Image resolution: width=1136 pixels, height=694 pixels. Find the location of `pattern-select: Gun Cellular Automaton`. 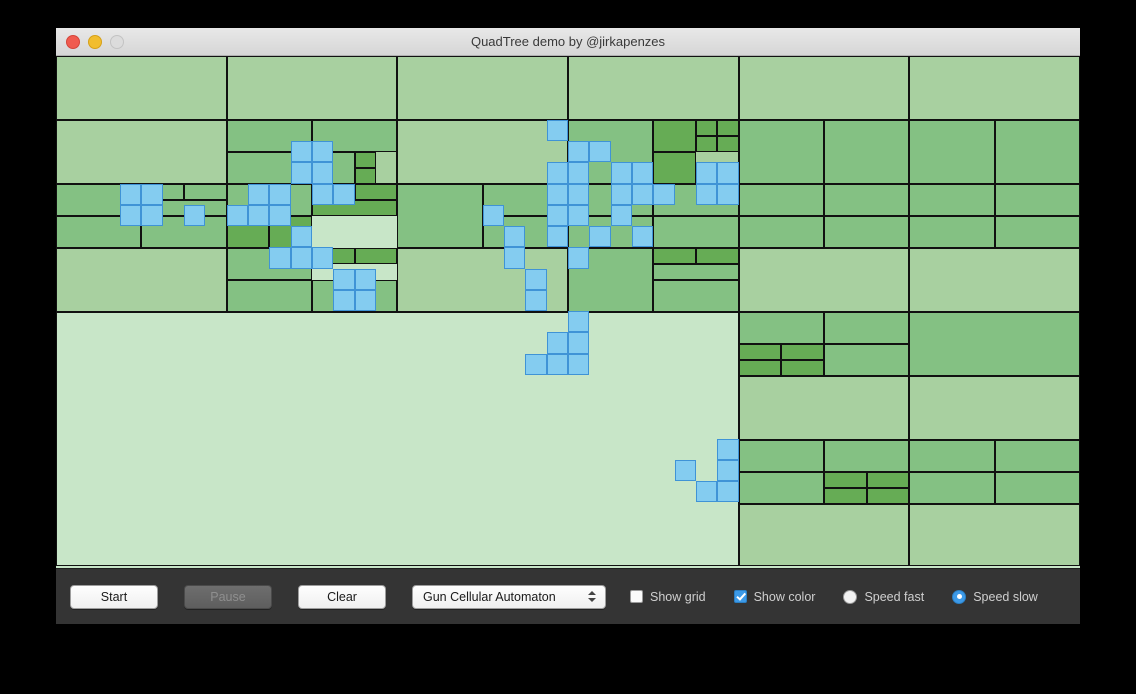

pattern-select: Gun Cellular Automaton is located at coordinates (509, 596).